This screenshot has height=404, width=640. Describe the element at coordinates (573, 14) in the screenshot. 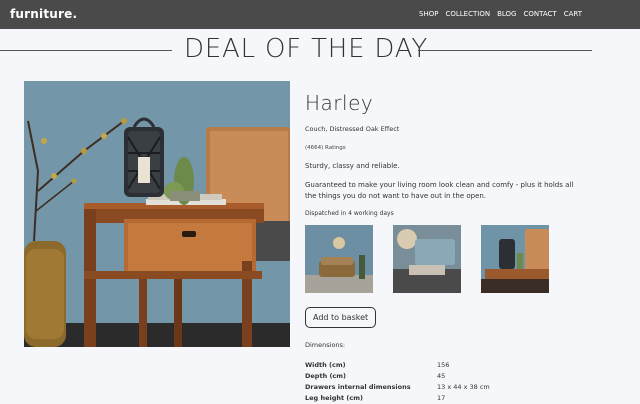

I see `nav-cart: CART` at that location.